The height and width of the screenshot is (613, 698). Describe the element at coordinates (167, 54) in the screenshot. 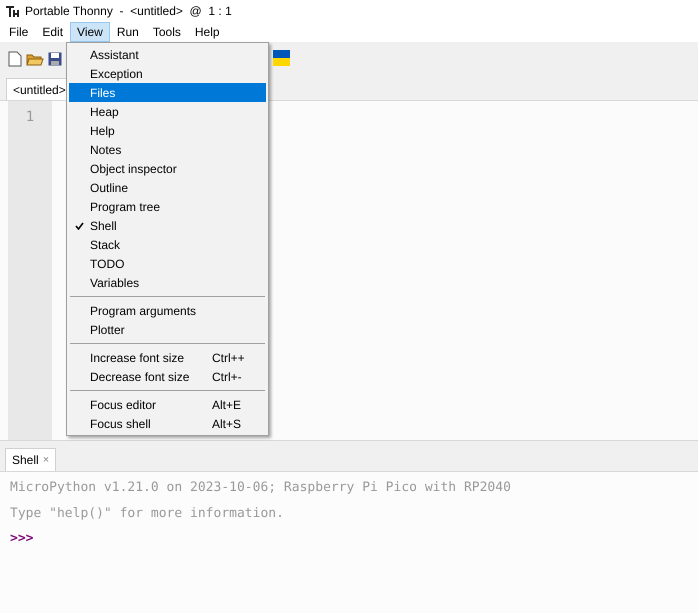

I see `menu-option: Assistant` at that location.